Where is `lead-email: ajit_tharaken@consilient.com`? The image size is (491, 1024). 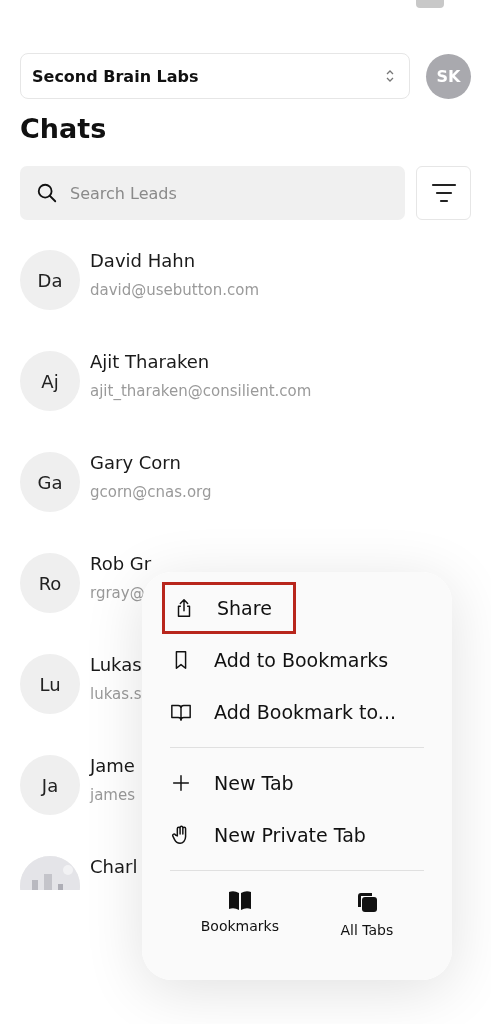
lead-email: ajit_tharaken@consilient.com is located at coordinates (201, 391).